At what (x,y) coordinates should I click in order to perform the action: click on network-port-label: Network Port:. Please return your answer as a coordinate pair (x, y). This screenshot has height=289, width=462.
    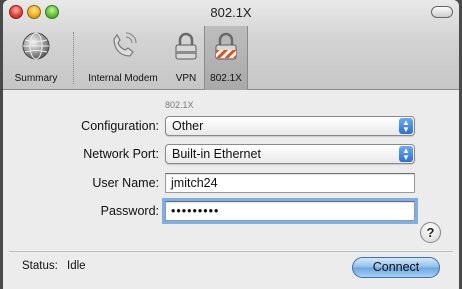
    Looking at the image, I should click on (121, 154).